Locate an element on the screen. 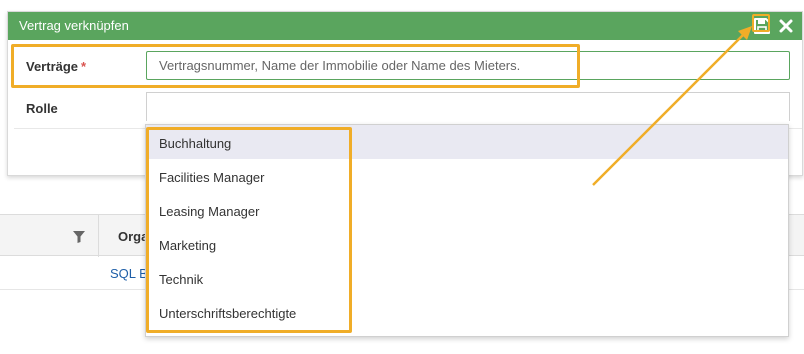  role-option: Unterschriftsberechtigte is located at coordinates (467, 312).